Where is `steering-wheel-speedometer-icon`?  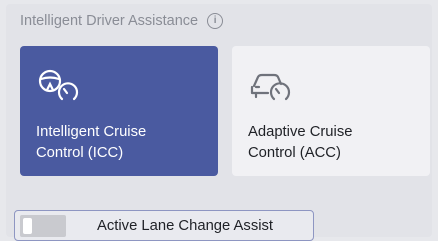
steering-wheel-speedometer-icon is located at coordinates (58, 85).